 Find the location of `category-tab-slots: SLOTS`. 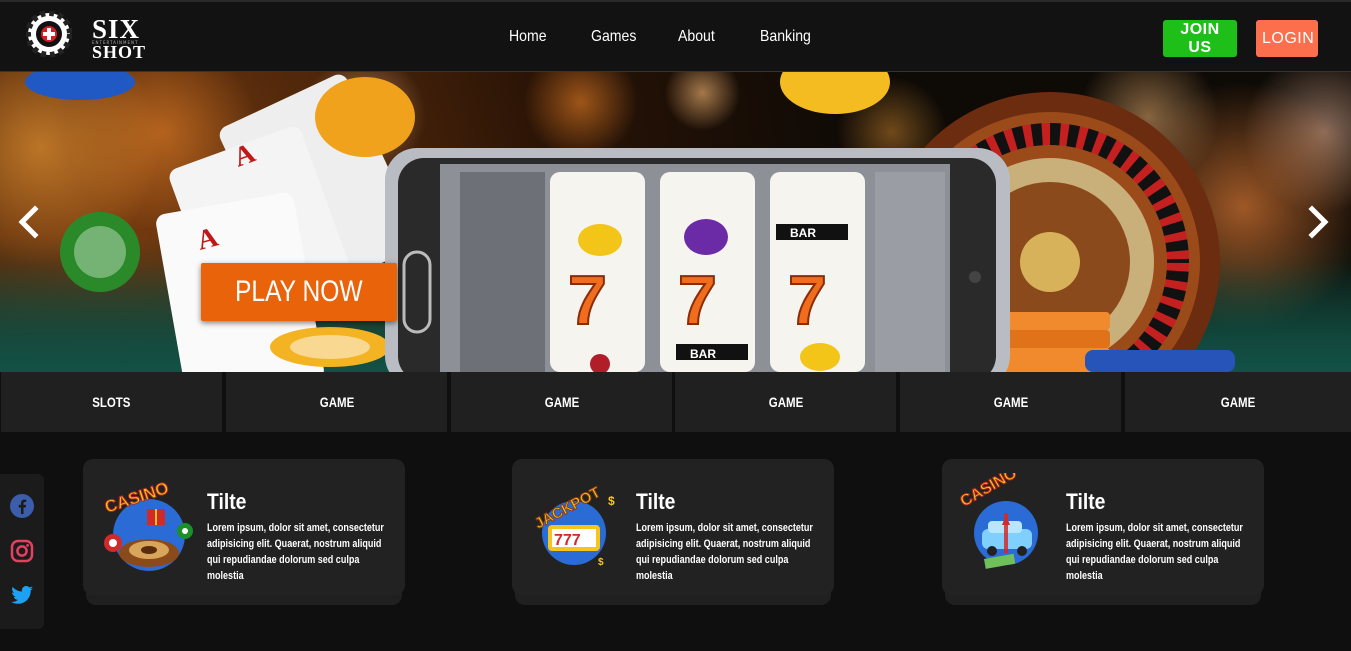

category-tab-slots: SLOTS is located at coordinates (111, 402).